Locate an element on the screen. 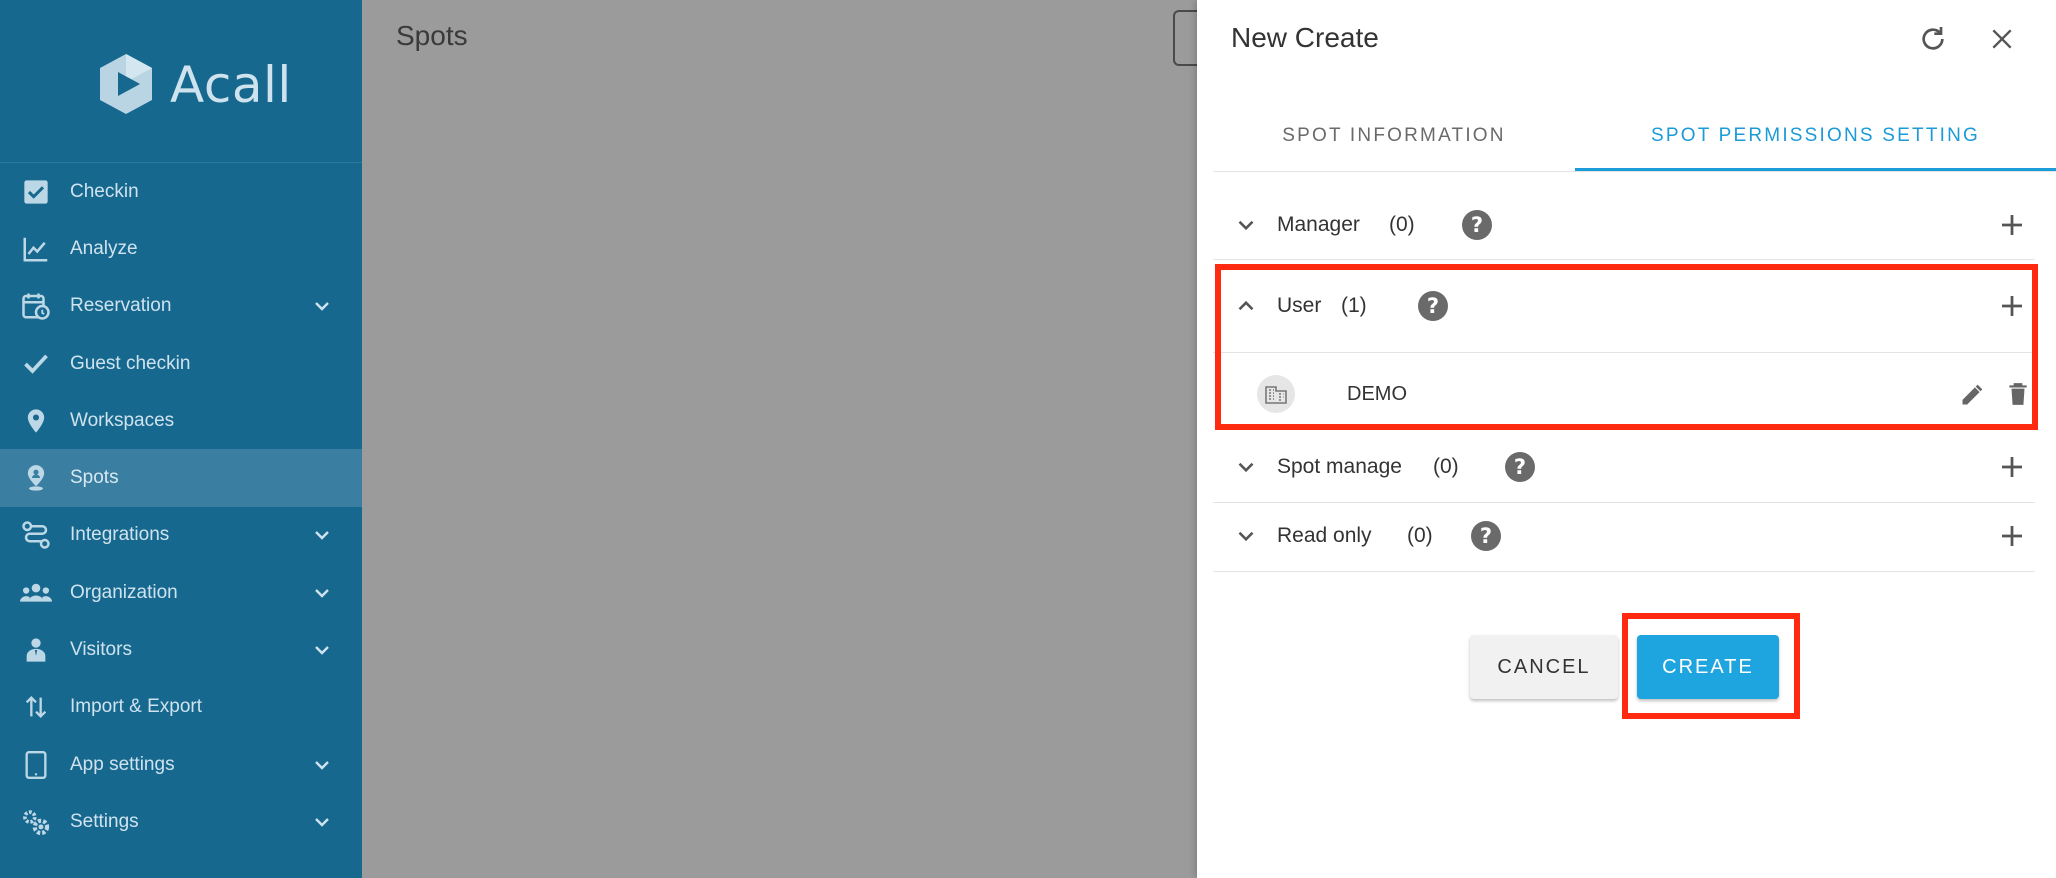 The image size is (2056, 878). sidebar-item-import-export: Import & Export is located at coordinates (181, 707).